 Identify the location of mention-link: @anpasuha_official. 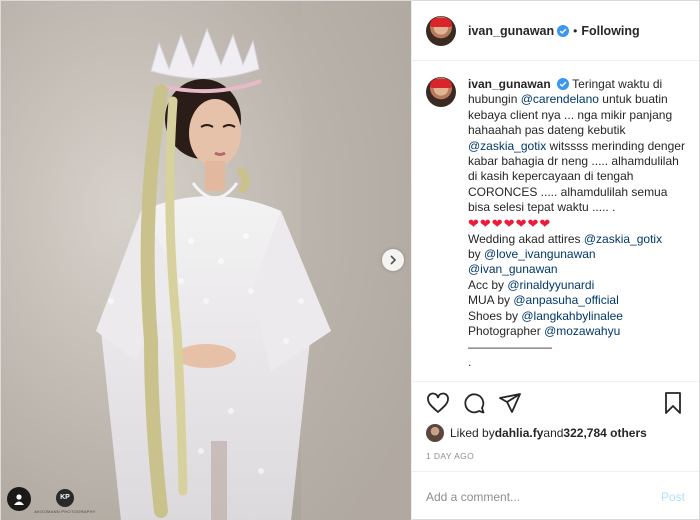
(565, 300).